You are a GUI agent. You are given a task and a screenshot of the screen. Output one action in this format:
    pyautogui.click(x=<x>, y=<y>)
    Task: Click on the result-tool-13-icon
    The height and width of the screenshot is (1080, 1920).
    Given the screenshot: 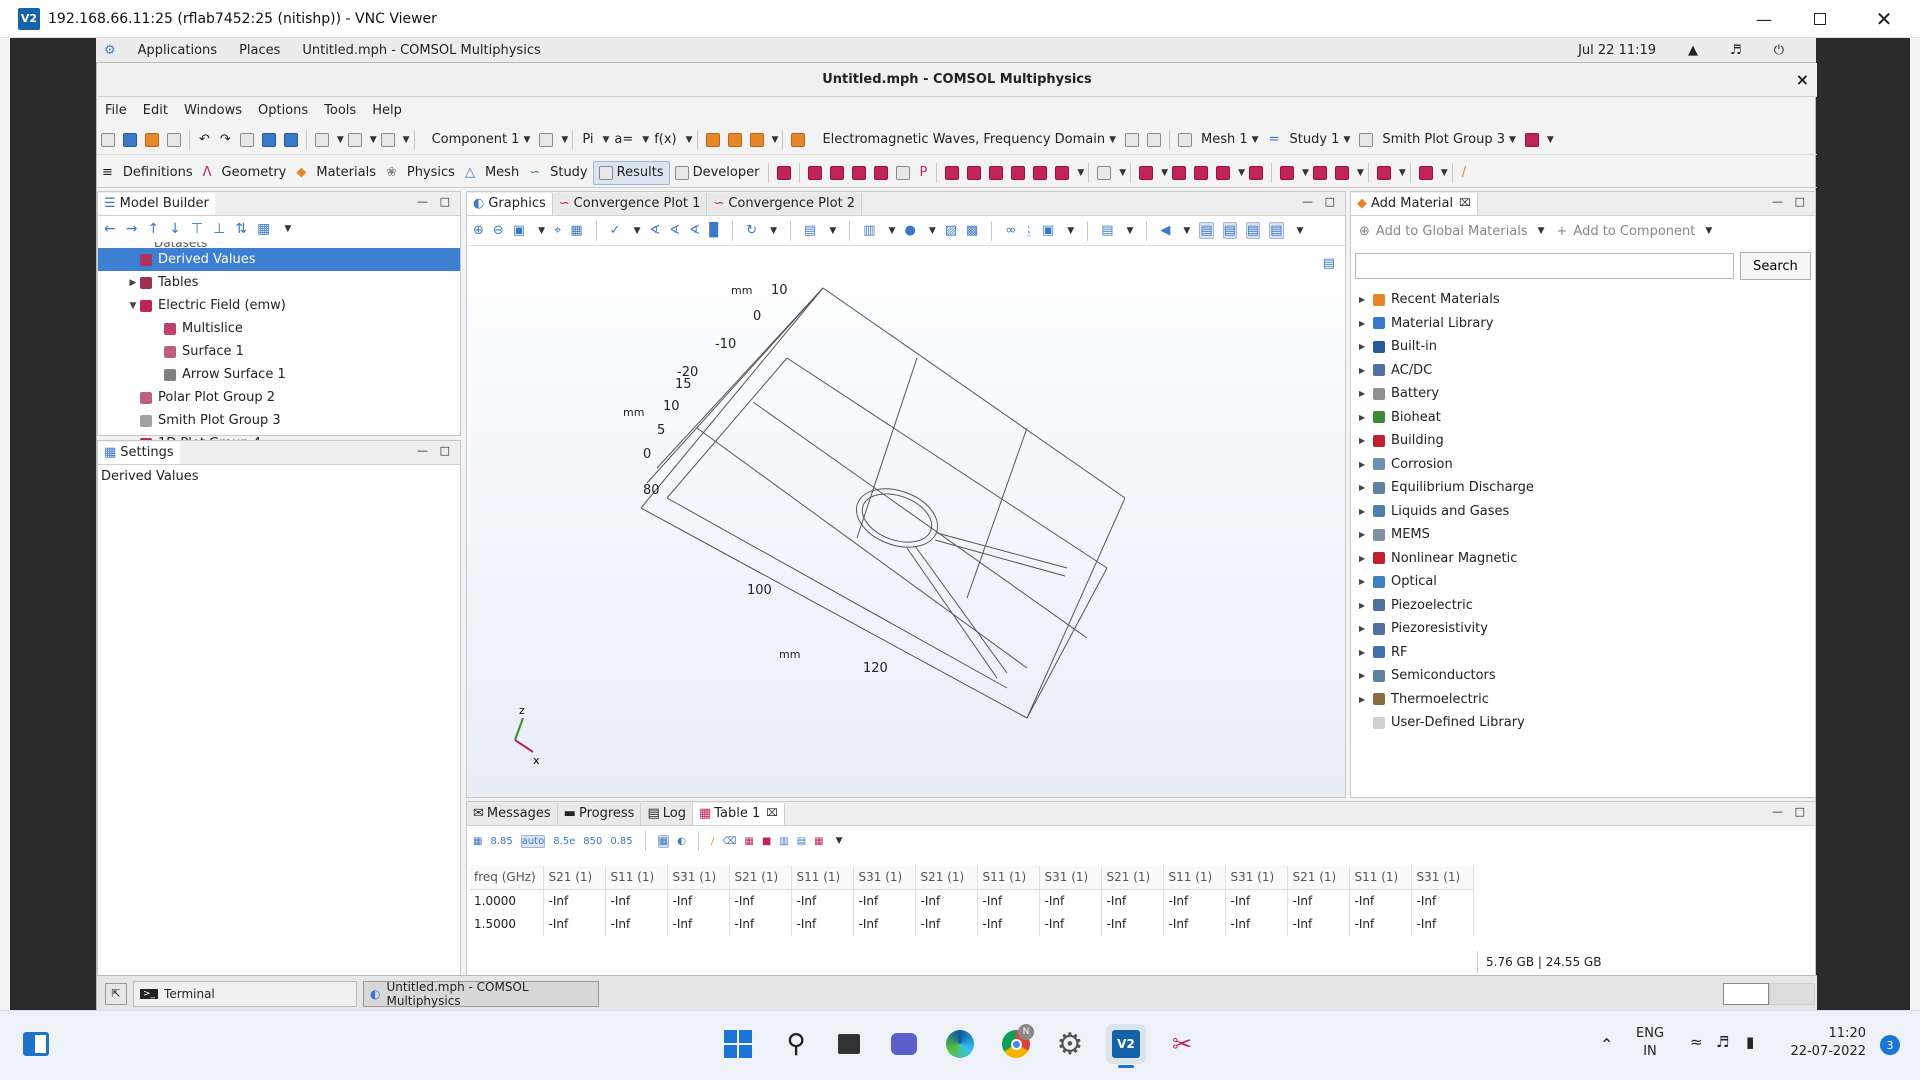 What is the action you would take?
    pyautogui.click(x=1062, y=172)
    